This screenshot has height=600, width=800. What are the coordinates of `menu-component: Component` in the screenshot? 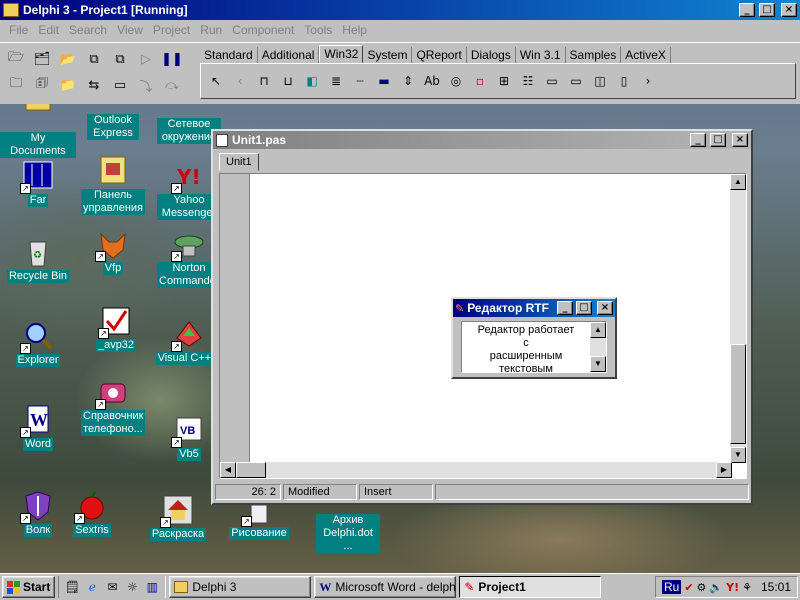 It's located at (263, 30).